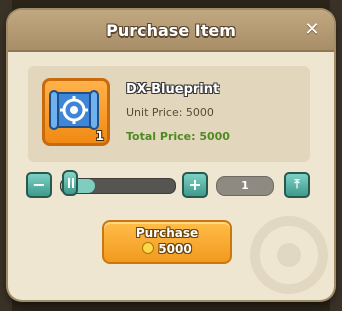 The image size is (342, 311). I want to click on slider-handle, so click(70, 183).